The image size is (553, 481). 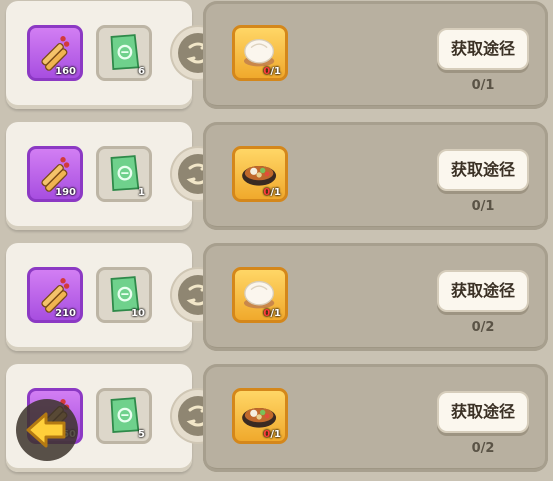 I want to click on ticket-item-slot: 10, so click(x=124, y=295).